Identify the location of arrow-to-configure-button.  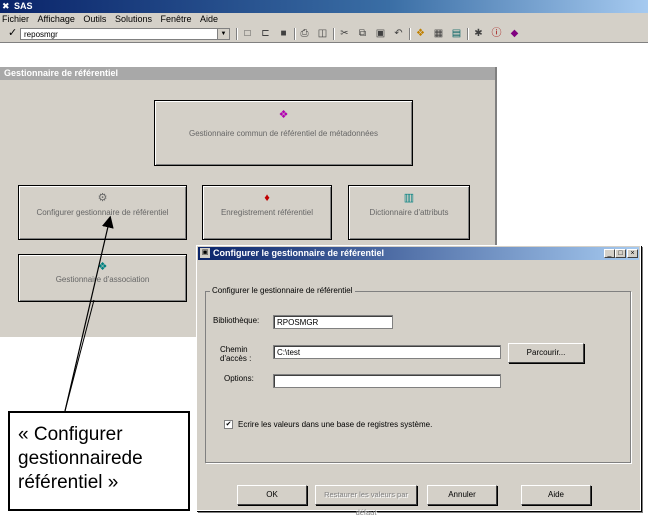
(89, 313).